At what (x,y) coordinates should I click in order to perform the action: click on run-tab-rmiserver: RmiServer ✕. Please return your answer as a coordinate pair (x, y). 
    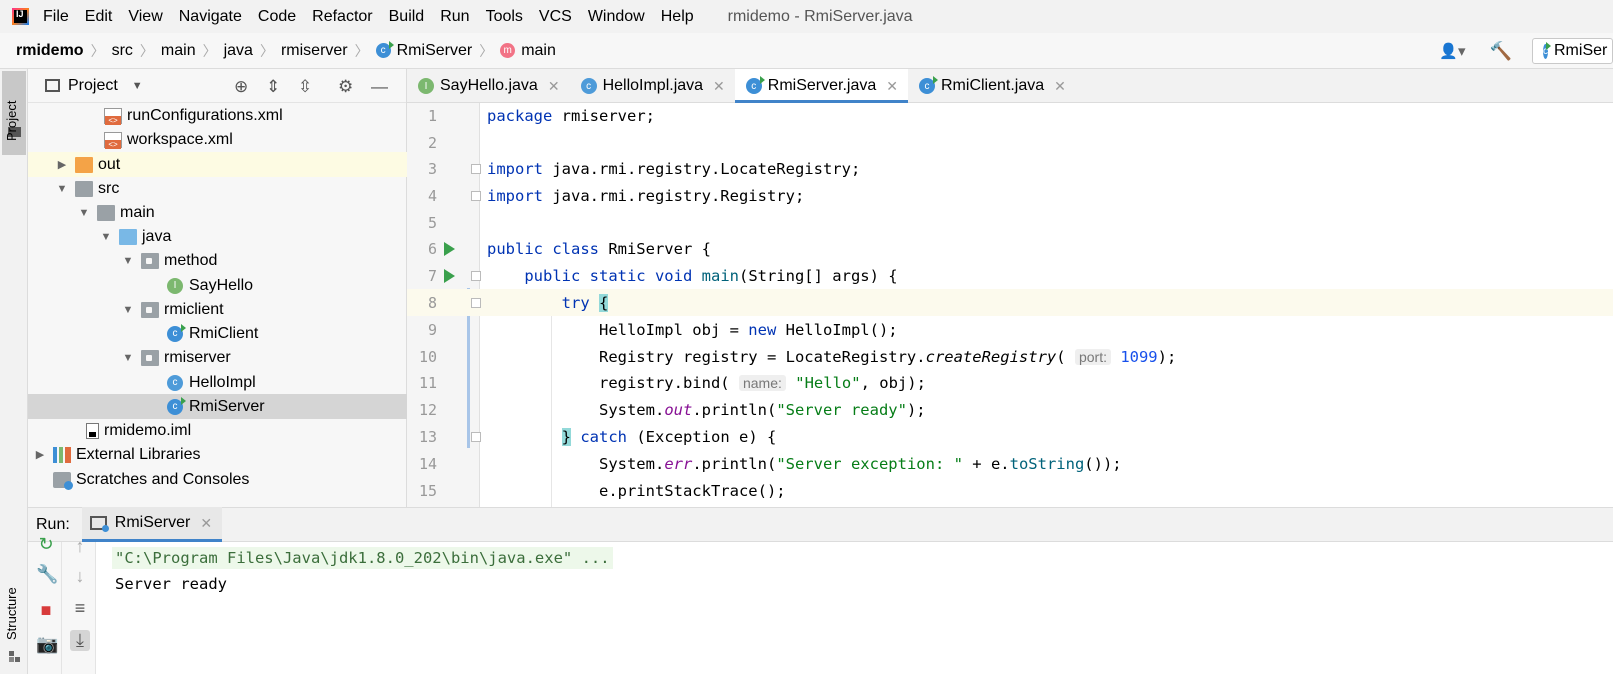
    Looking at the image, I should click on (152, 524).